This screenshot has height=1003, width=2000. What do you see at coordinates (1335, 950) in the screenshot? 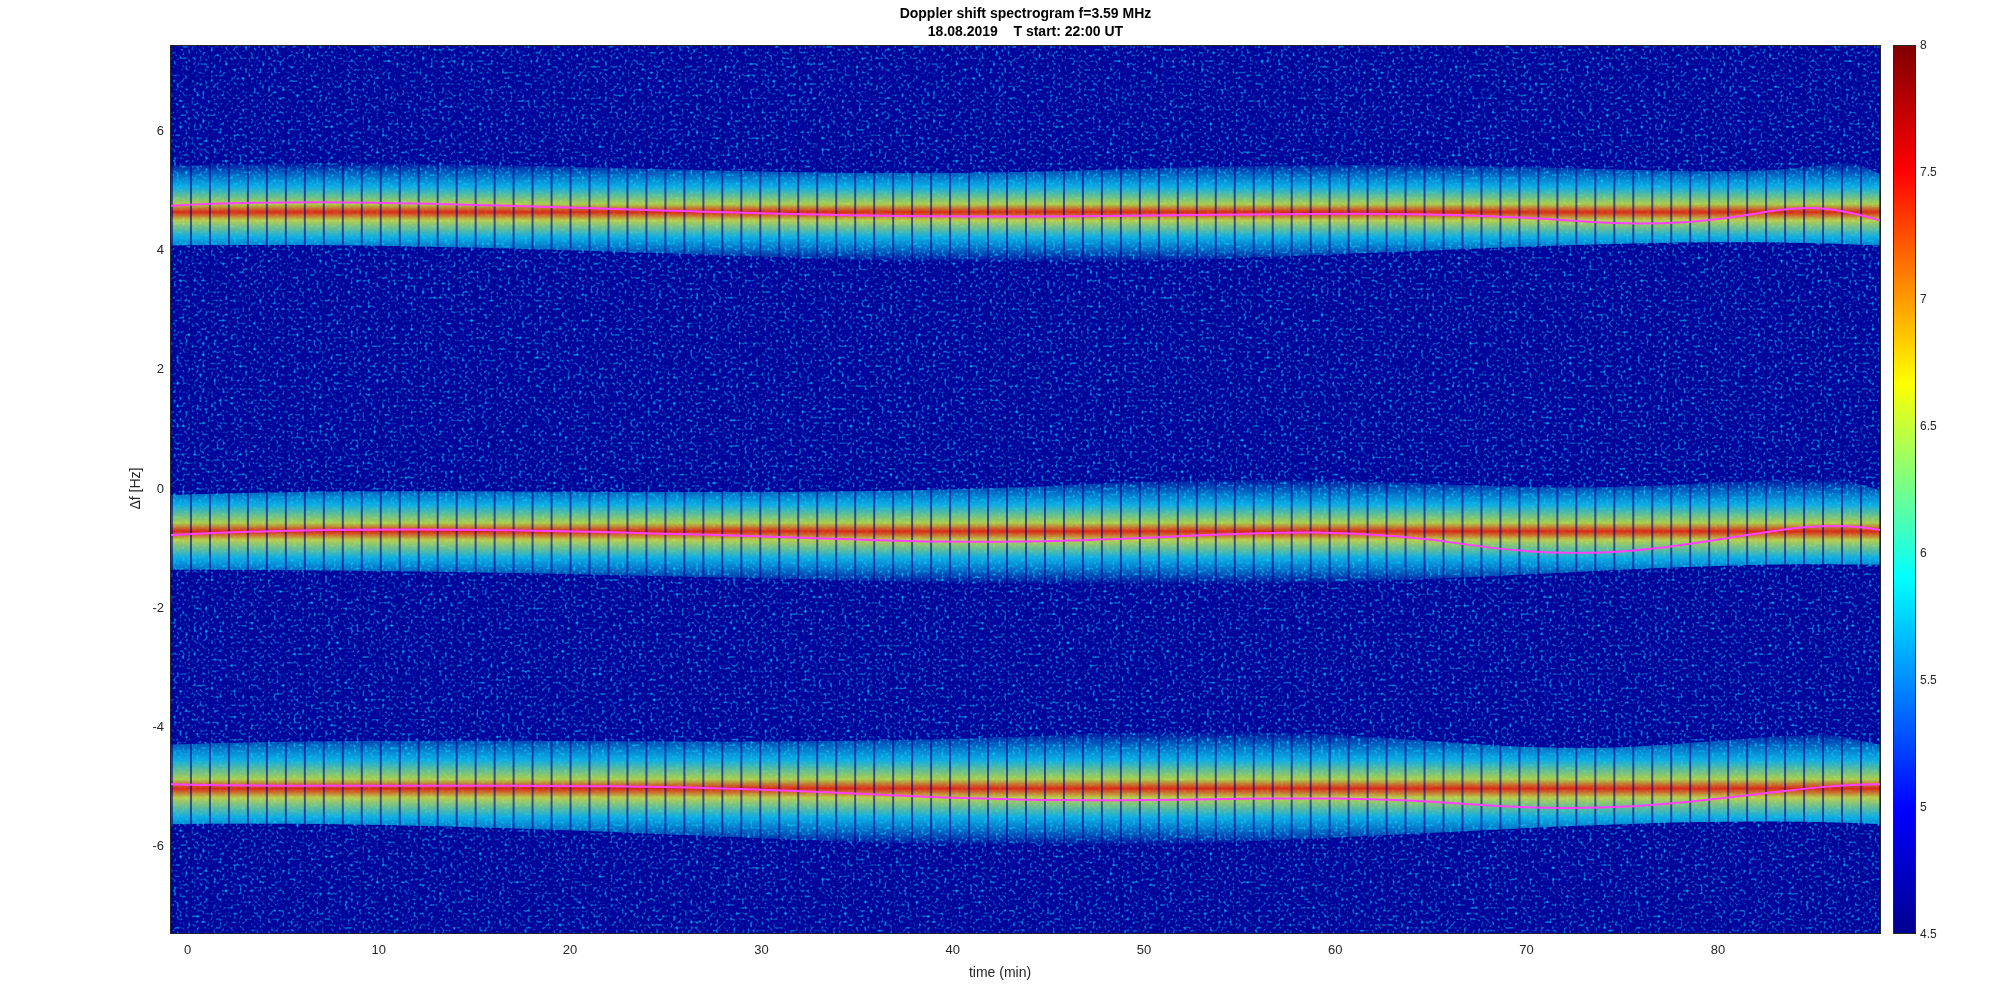
I see `x-tick-label: 60` at bounding box center [1335, 950].